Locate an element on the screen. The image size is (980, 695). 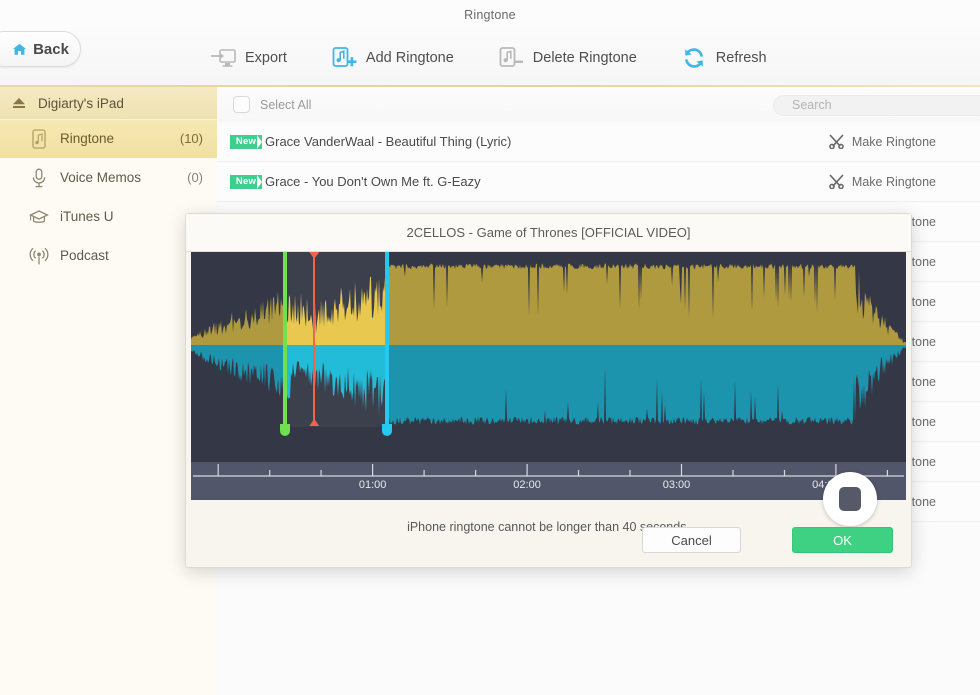
select-all-control: Select All is located at coordinates (272, 104).